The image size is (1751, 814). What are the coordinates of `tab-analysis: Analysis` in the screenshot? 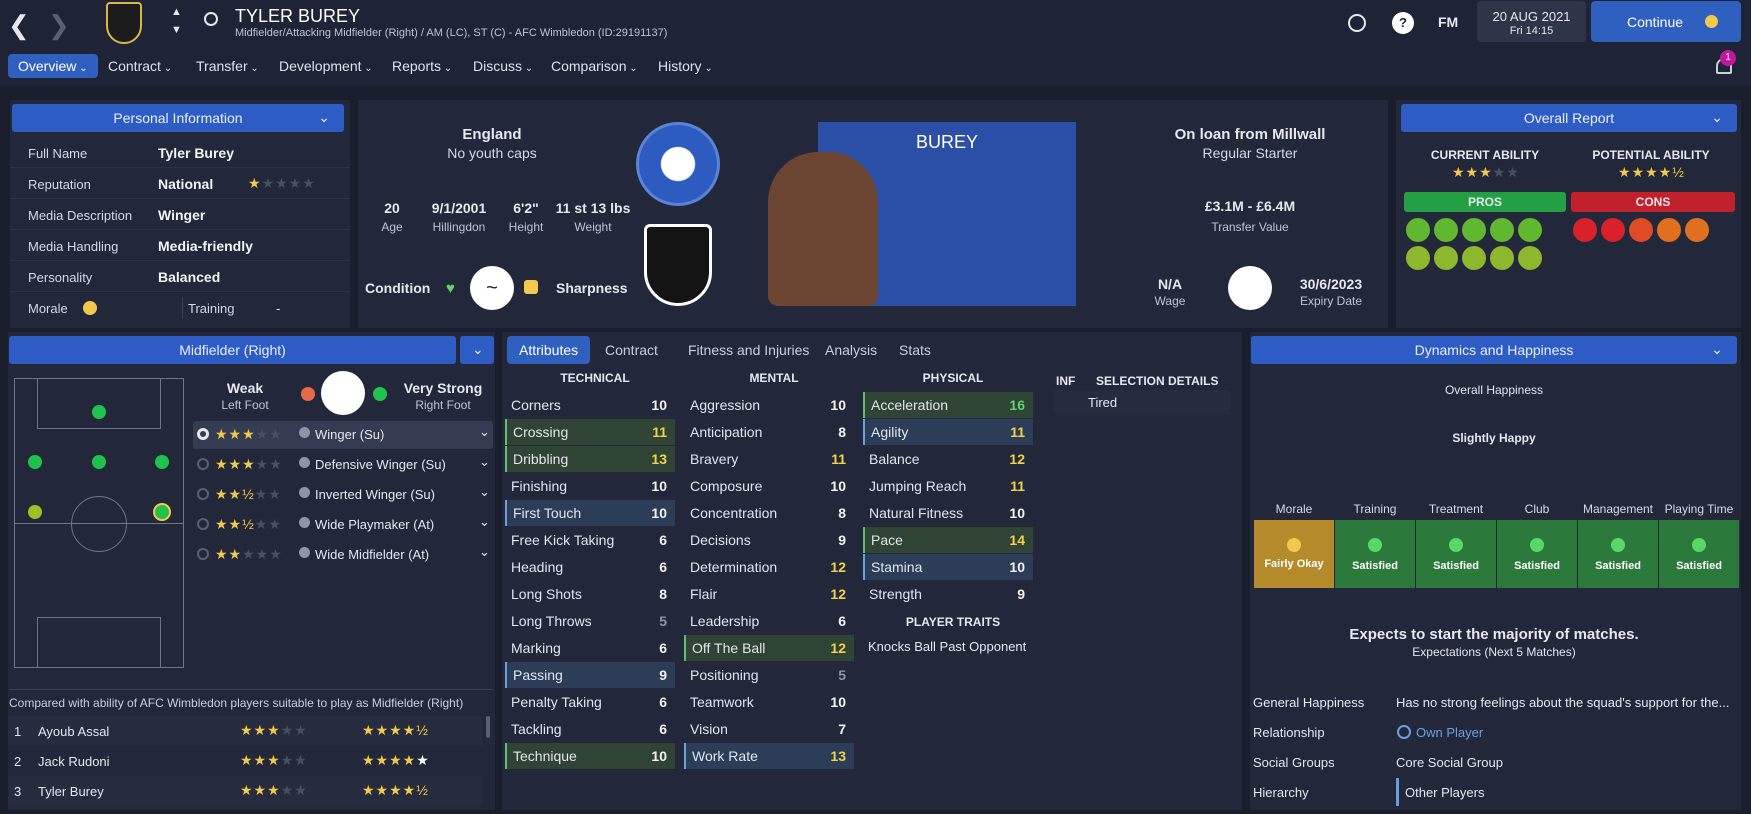 It's located at (851, 350).